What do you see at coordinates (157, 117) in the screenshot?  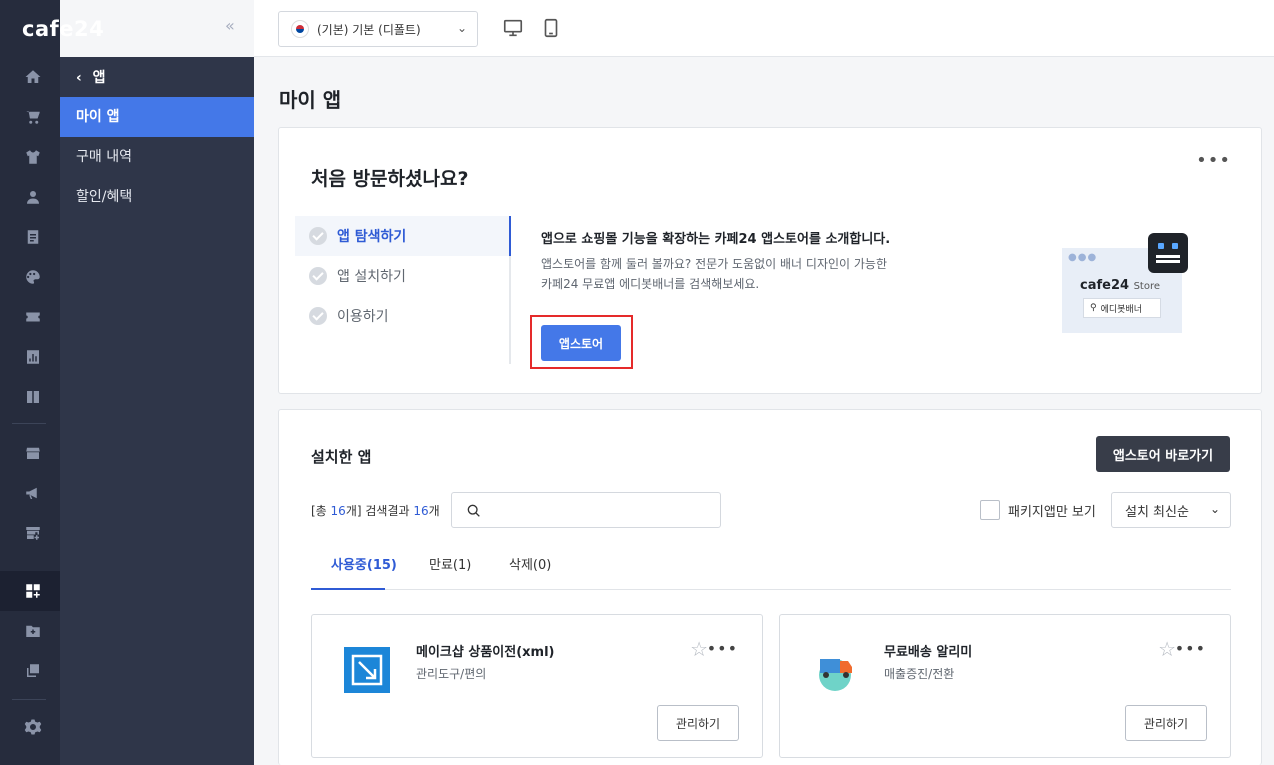 I see `submenu-item-my-apps: 마이 앱` at bounding box center [157, 117].